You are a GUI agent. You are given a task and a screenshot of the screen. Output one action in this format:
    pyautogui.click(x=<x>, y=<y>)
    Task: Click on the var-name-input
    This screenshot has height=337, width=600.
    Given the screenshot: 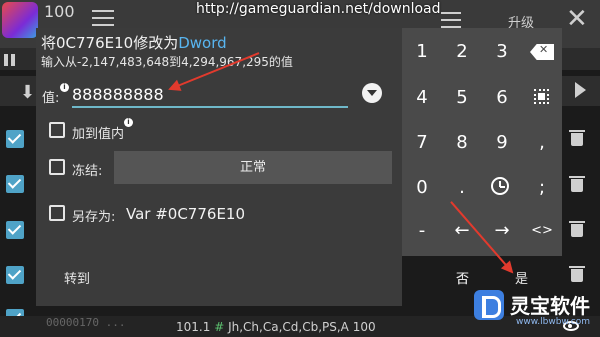 What is the action you would take?
    pyautogui.click(x=241, y=214)
    